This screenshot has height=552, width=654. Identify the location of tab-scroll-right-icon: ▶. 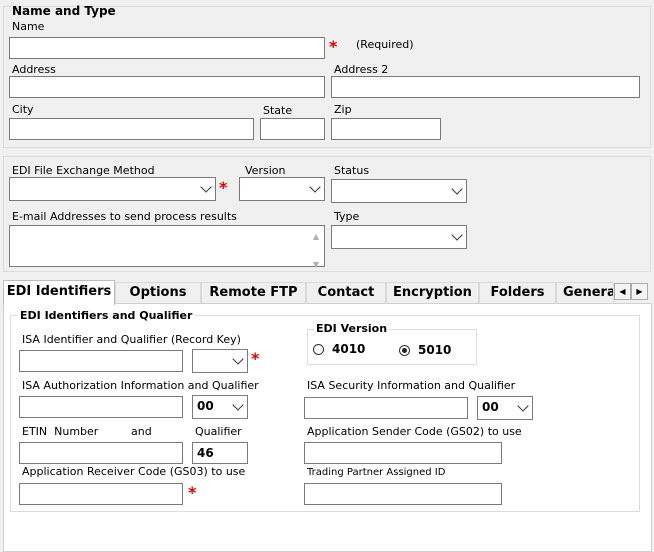
(639, 291).